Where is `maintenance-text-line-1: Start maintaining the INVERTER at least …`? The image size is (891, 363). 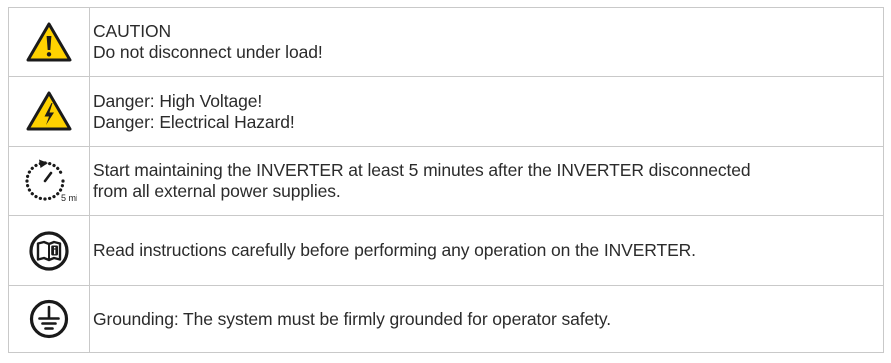 maintenance-text-line-1: Start maintaining the INVERTER at least … is located at coordinates (422, 170).